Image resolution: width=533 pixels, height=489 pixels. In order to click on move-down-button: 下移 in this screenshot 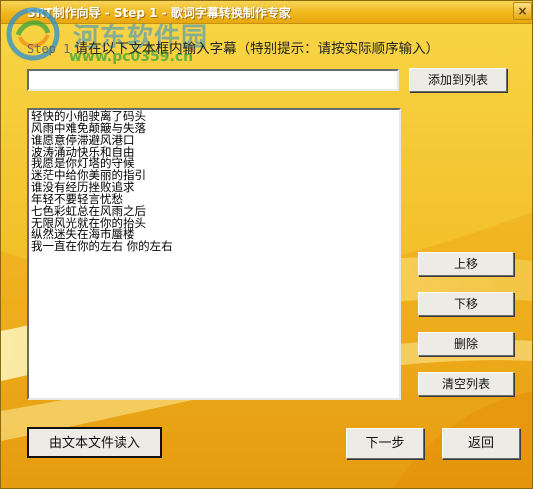, I will do `click(466, 304)`.